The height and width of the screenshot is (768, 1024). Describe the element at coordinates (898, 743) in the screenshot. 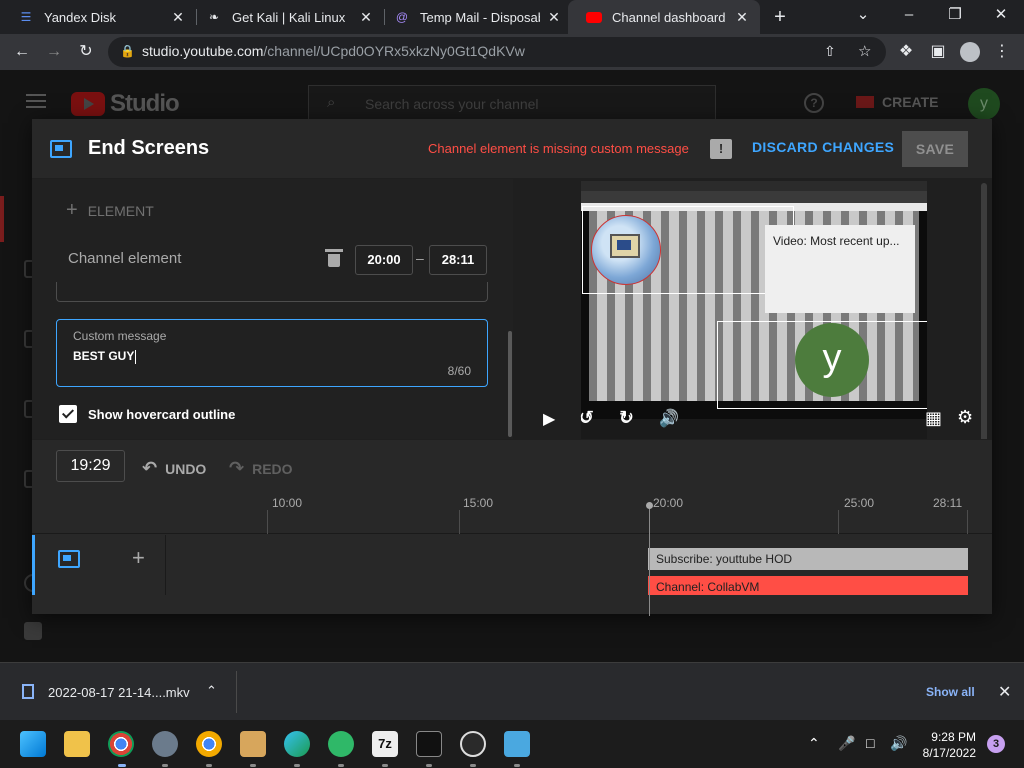

I see `volume-tray-icon: 🔊` at that location.